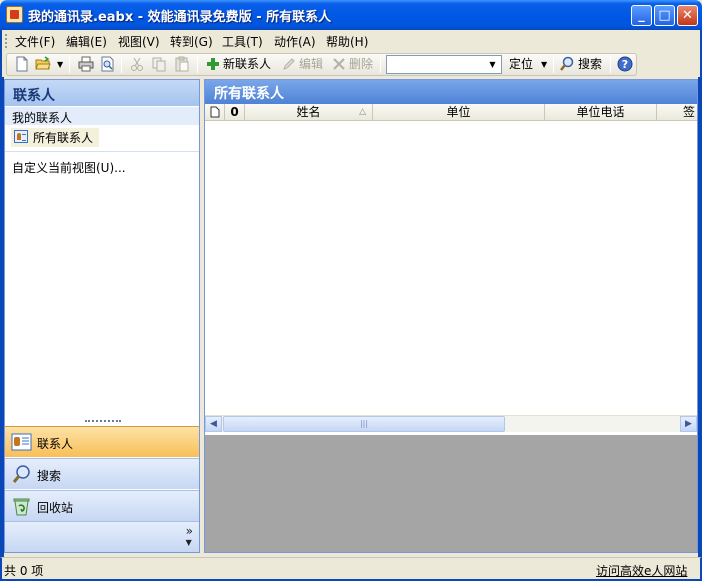 The image size is (702, 581). I want to click on reading-pane, so click(451, 493).